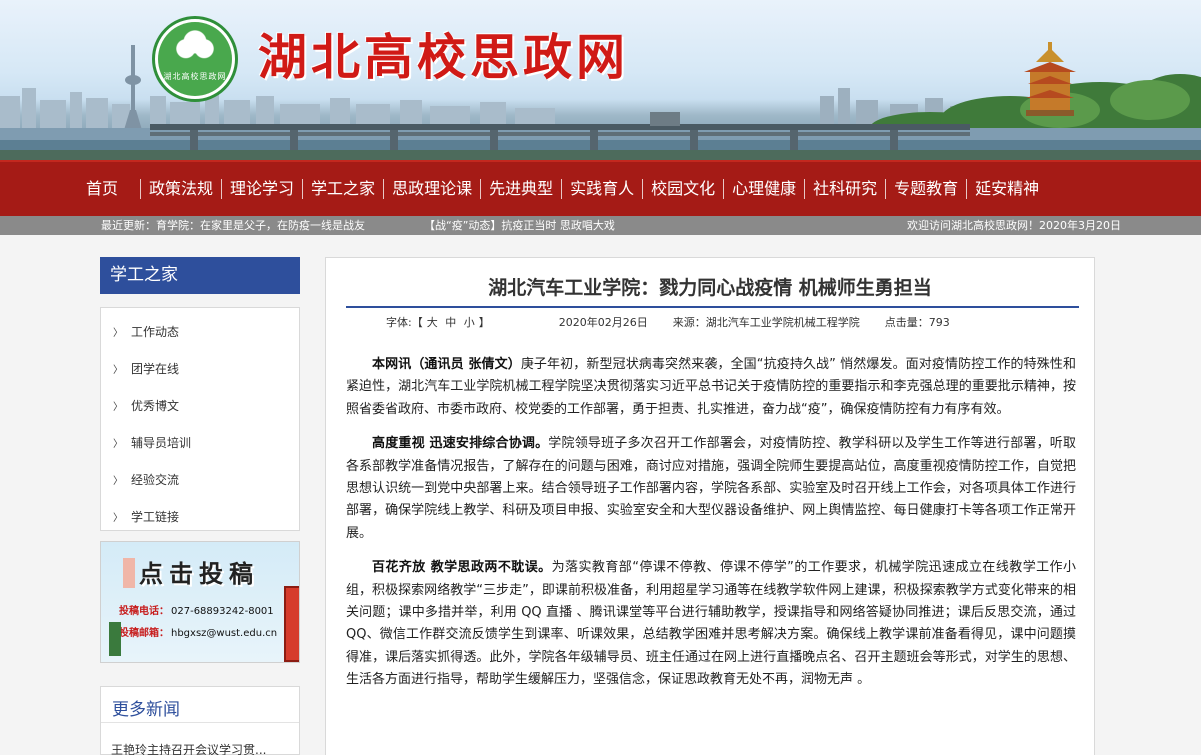 This screenshot has width=1201, height=755. I want to click on article-title: 湖北汽车工业学院：戮力同心战疫情 机械师生勇担当, so click(710, 288).